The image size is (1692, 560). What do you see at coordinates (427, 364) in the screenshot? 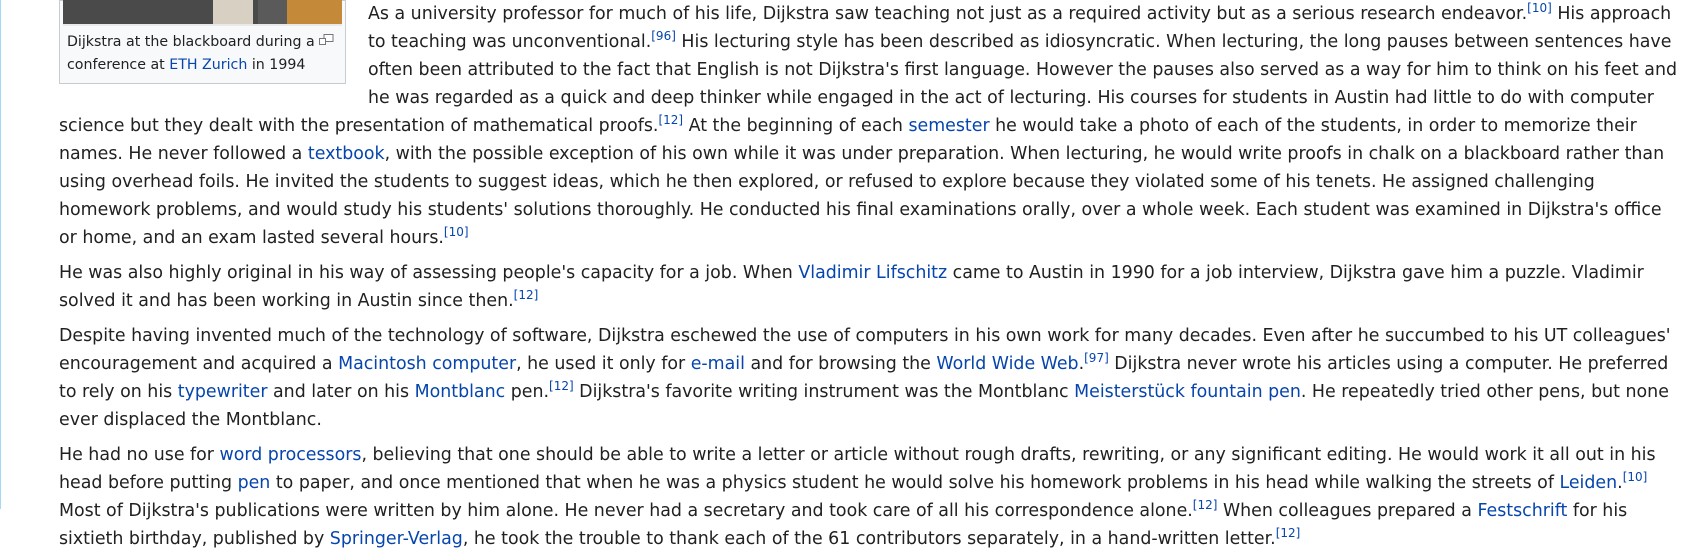
I see `link-macintosh-computer: Macintosh computer` at bounding box center [427, 364].